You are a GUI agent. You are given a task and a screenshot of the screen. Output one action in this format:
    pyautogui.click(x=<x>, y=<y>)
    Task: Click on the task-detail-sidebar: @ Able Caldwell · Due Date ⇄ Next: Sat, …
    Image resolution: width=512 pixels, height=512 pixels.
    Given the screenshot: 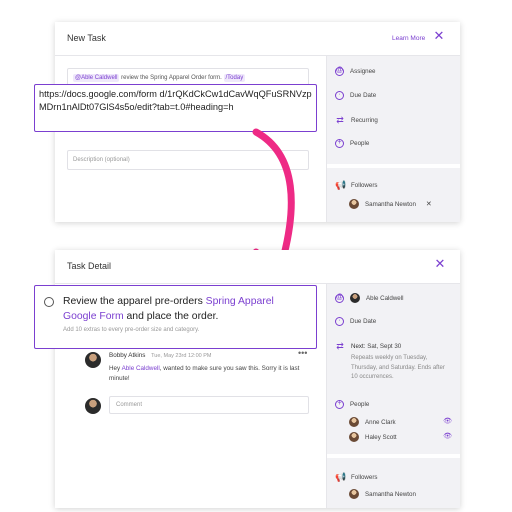 What is the action you would take?
    pyautogui.click(x=393, y=396)
    